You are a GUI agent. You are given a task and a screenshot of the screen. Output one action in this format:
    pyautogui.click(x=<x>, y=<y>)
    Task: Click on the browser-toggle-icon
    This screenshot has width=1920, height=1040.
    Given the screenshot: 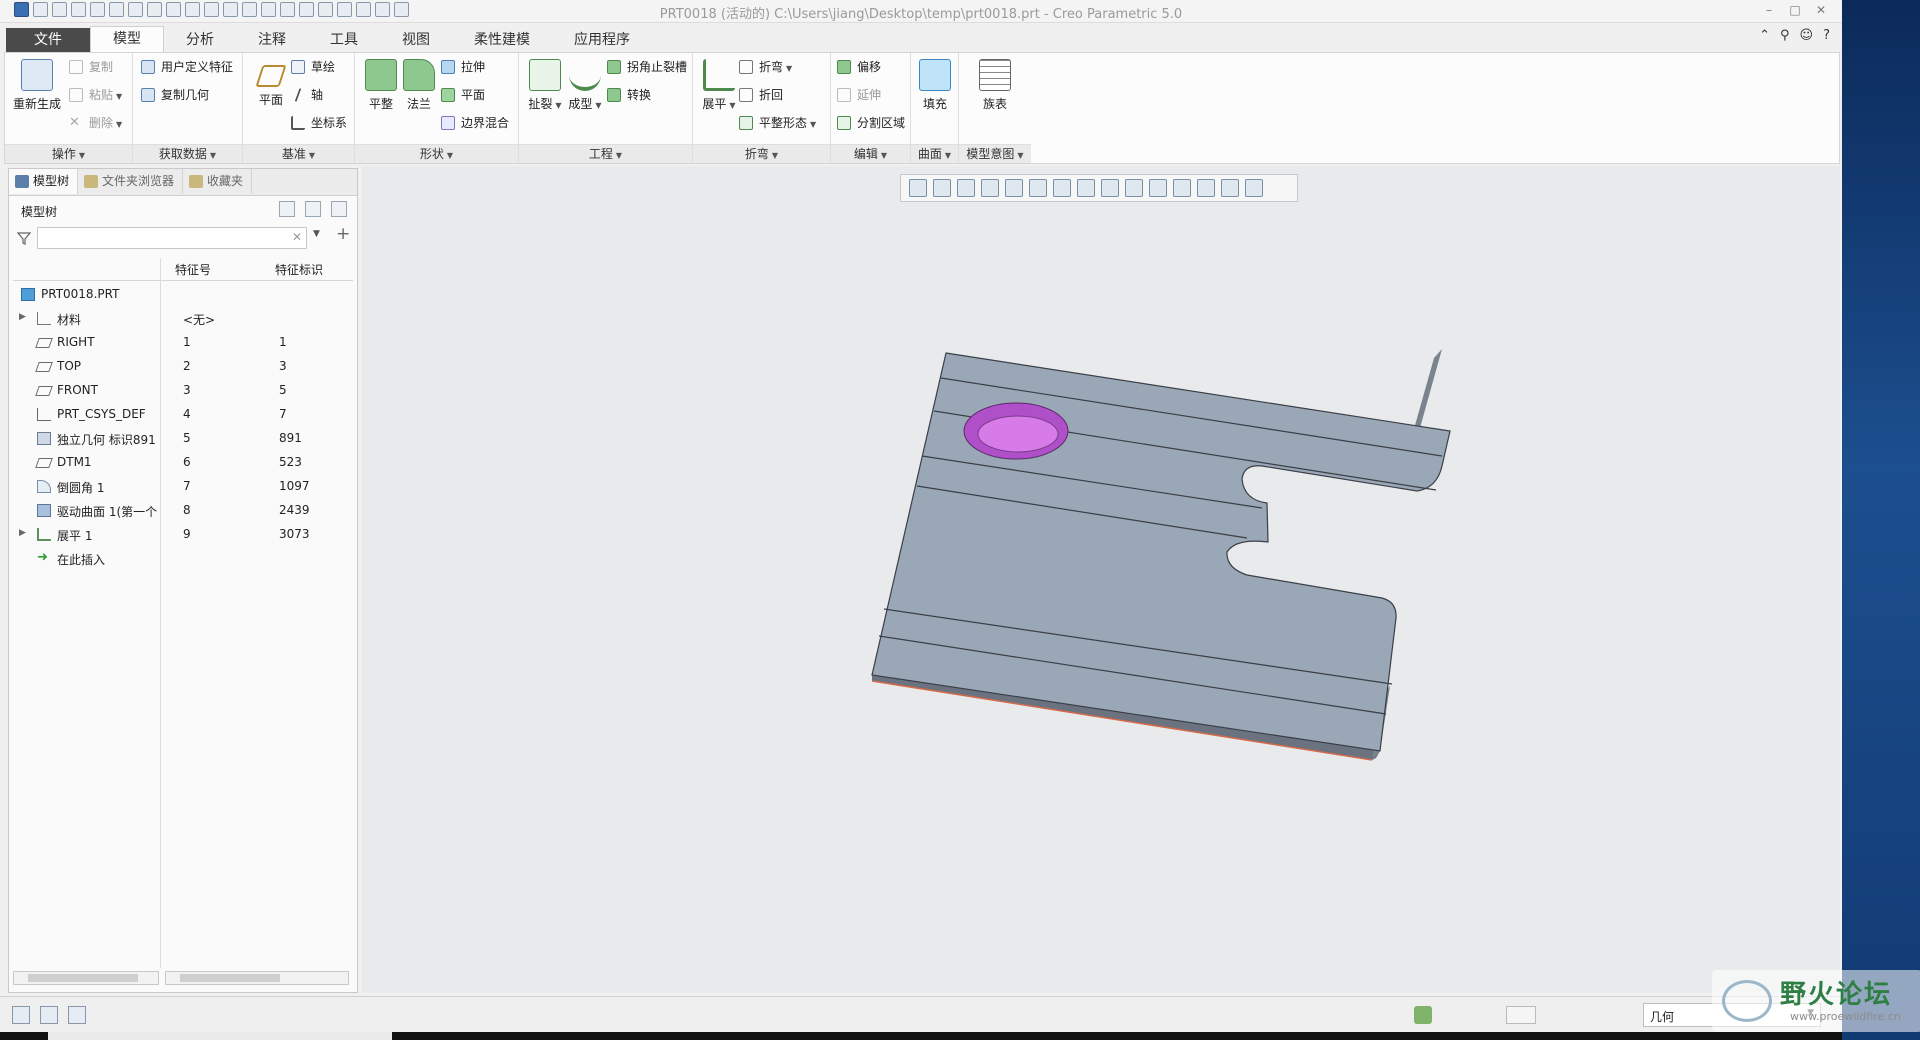 What is the action you would take?
    pyautogui.click(x=49, y=1015)
    